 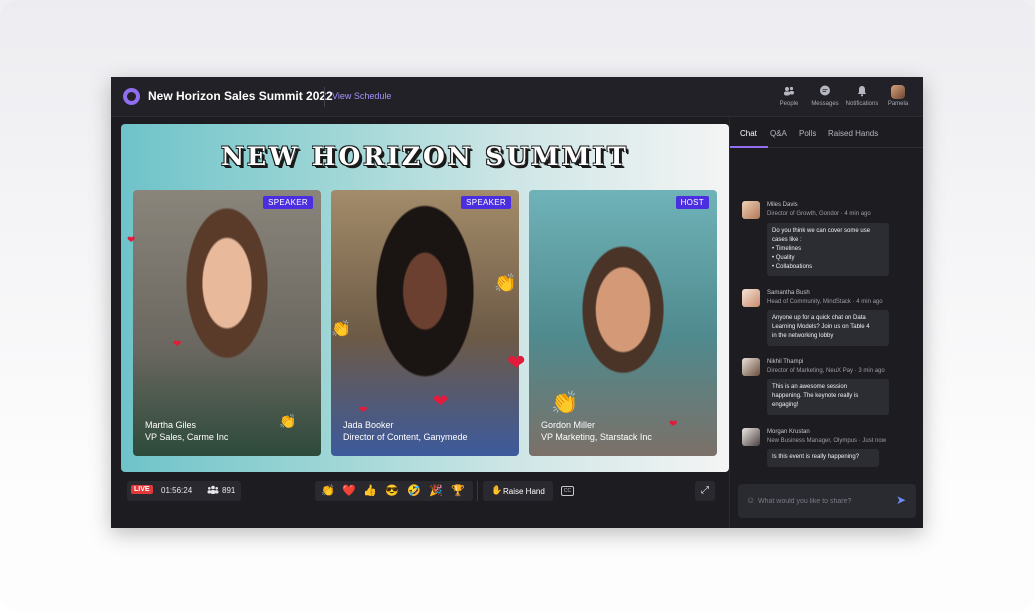 What do you see at coordinates (862, 92) in the screenshot?
I see `bell-icon` at bounding box center [862, 92].